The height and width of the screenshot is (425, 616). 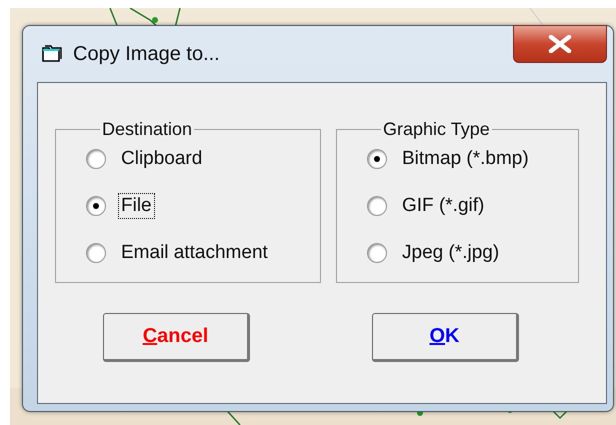 I want to click on radio-label: File, so click(x=136, y=206).